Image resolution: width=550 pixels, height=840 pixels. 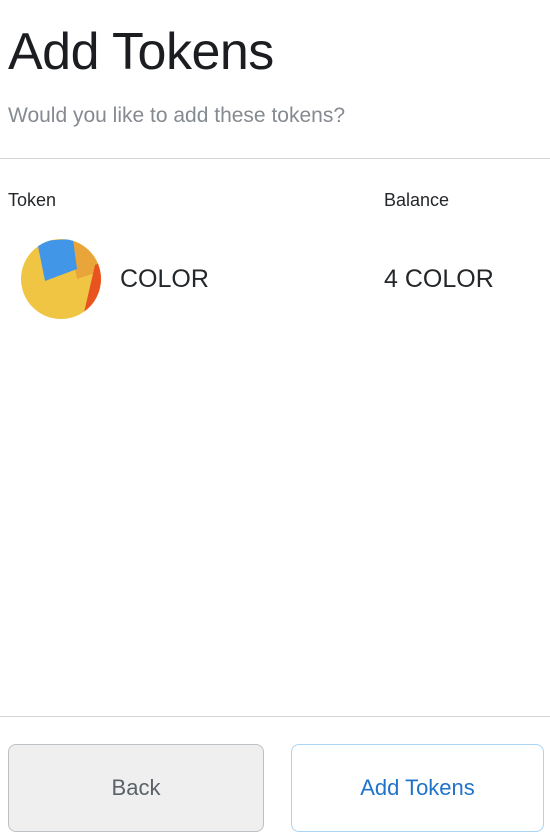 What do you see at coordinates (141, 52) in the screenshot?
I see `page-title: Add Tokens` at bounding box center [141, 52].